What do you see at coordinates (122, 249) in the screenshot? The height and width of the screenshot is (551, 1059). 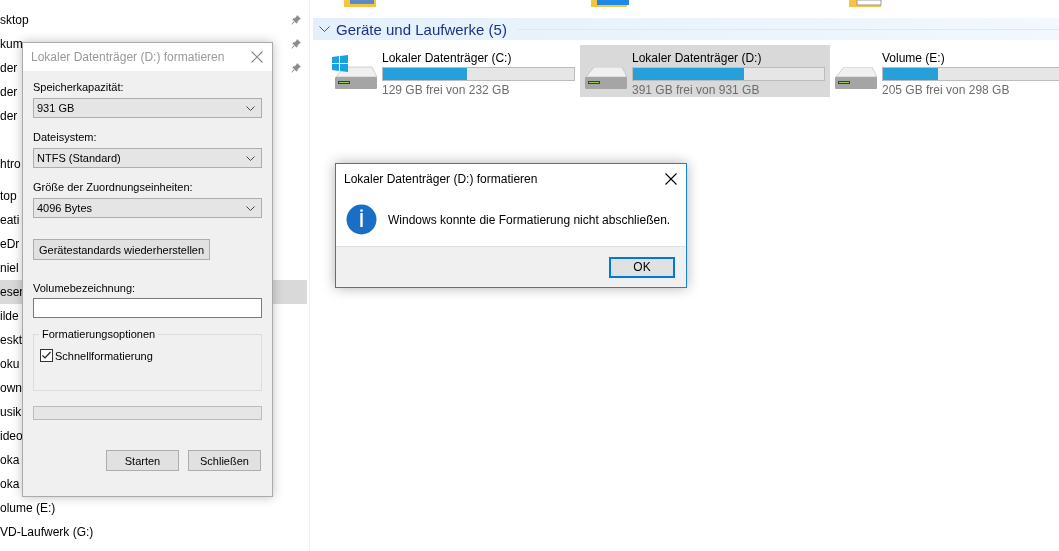 I see `restore-defaults-button: Gerätestandards wiederherstellen` at bounding box center [122, 249].